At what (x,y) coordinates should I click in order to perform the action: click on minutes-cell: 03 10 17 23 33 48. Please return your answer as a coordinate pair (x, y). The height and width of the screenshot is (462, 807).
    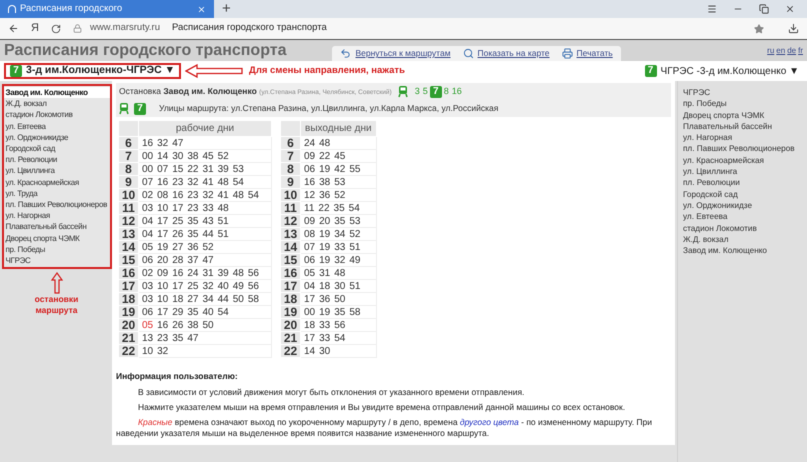
    Looking at the image, I should click on (205, 208).